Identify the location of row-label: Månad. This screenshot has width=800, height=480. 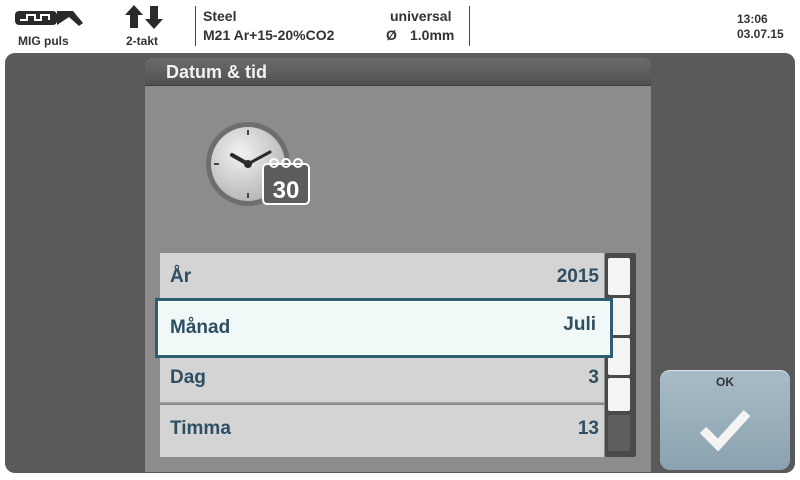
(200, 327).